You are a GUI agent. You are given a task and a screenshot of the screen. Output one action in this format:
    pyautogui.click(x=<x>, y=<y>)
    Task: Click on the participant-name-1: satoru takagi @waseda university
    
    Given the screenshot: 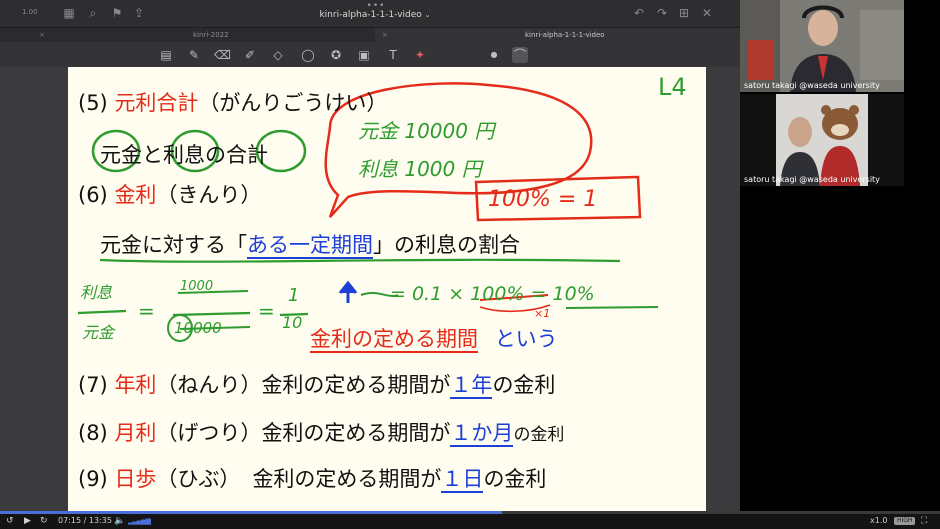 What is the action you would take?
    pyautogui.click(x=812, y=85)
    